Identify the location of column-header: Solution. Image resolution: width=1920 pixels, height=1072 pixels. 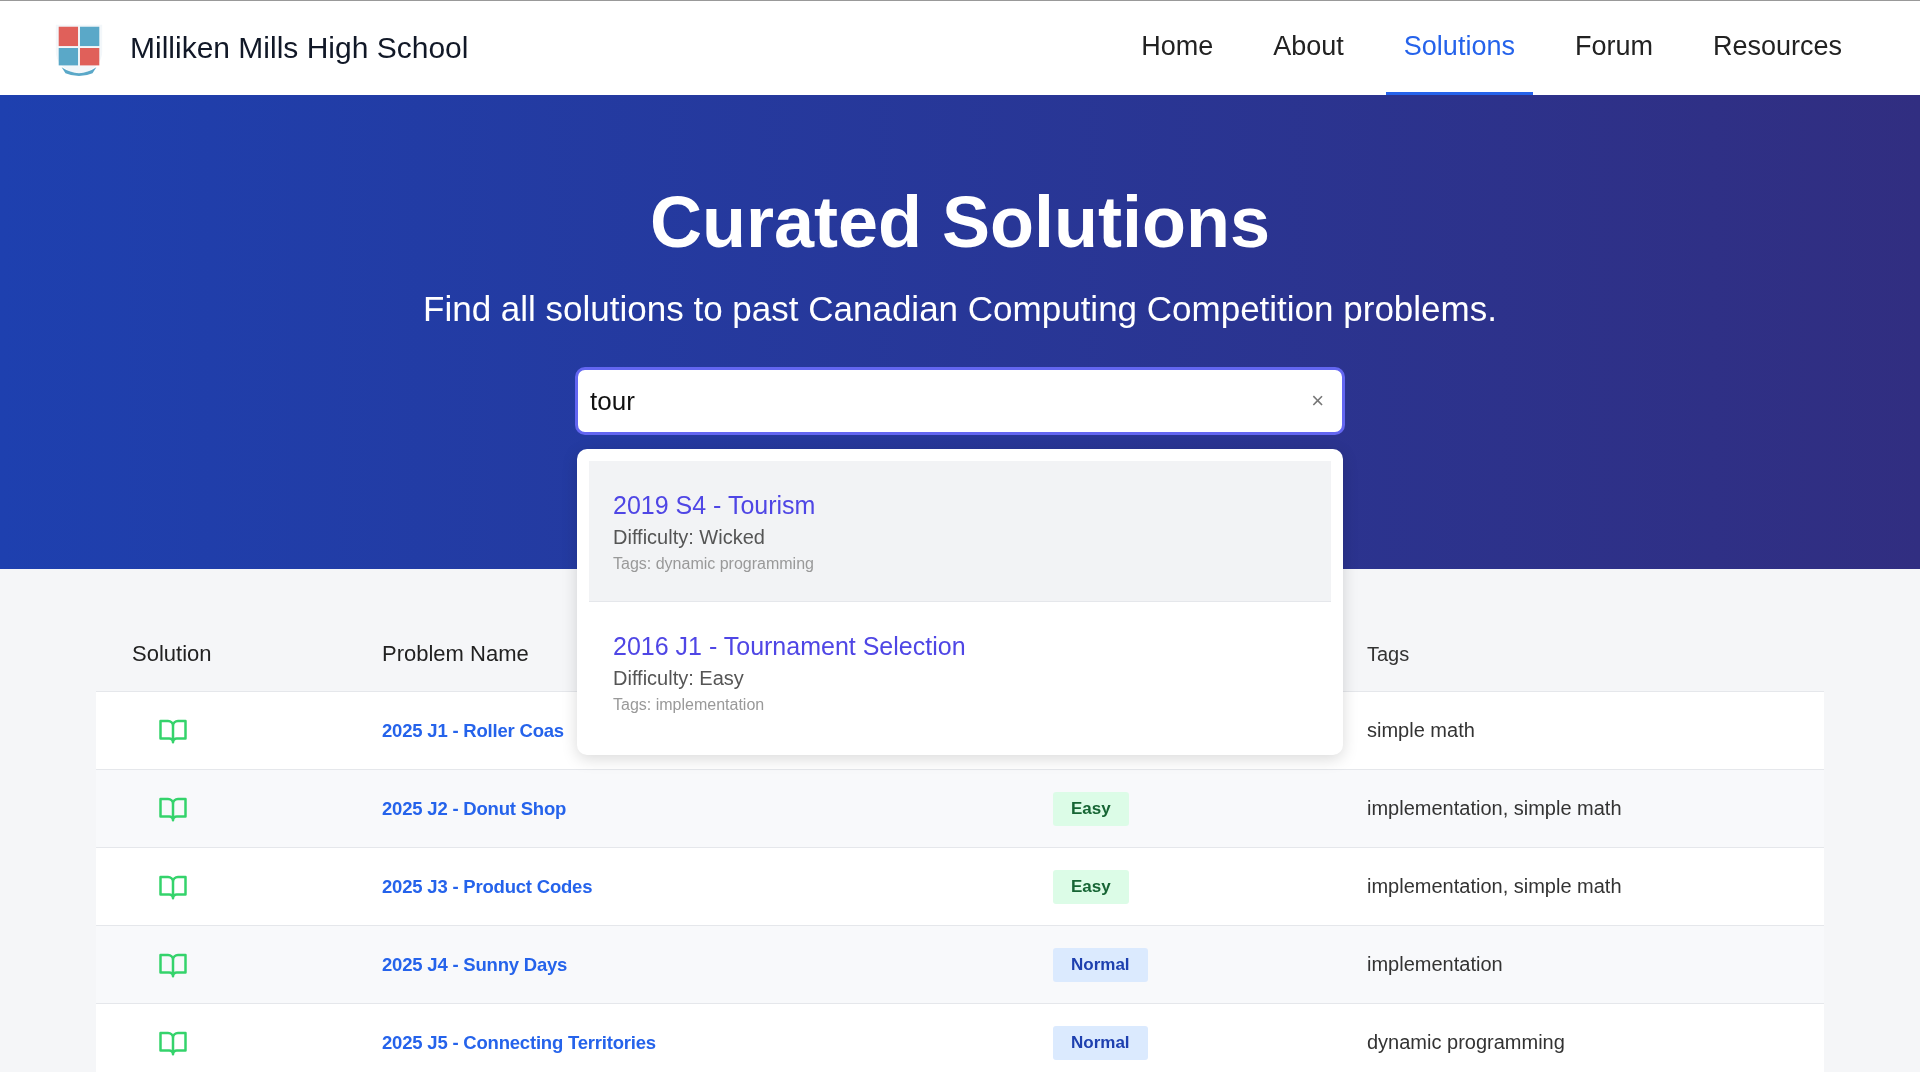
(172, 654).